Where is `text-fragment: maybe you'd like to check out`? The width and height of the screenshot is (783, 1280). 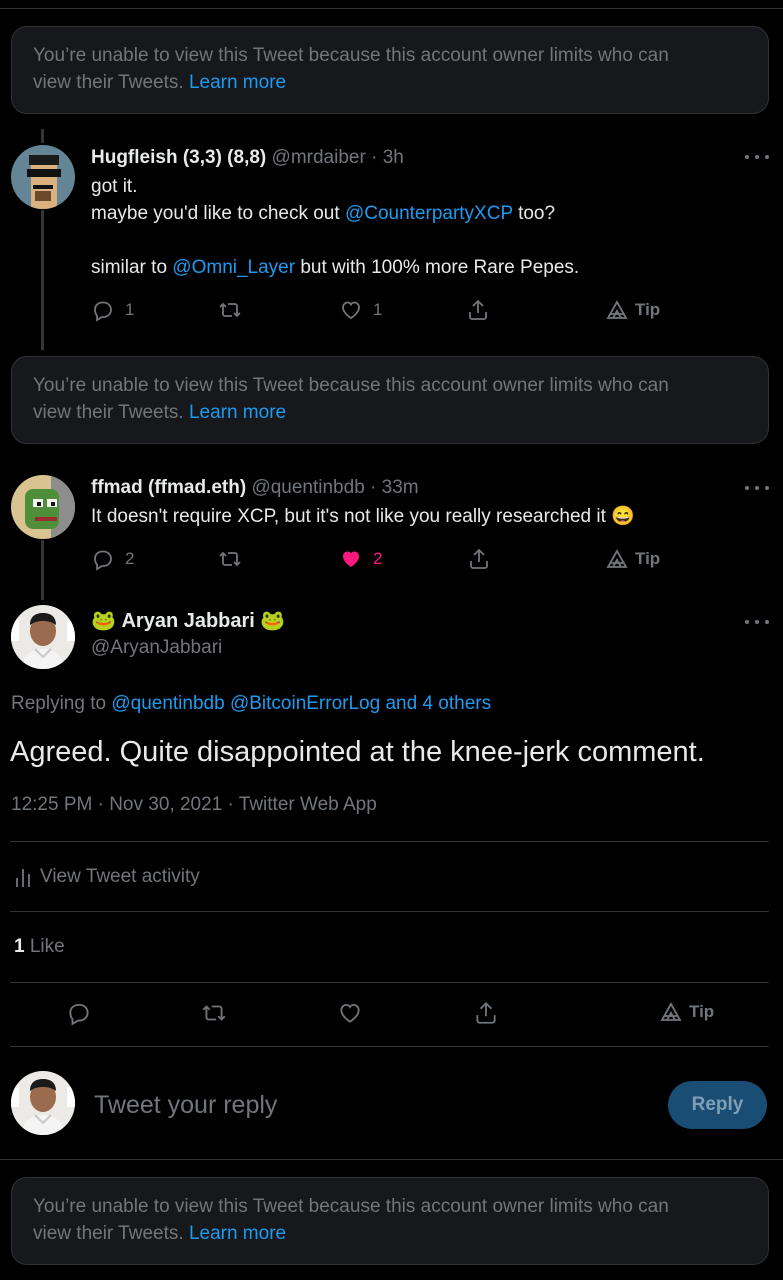
text-fragment: maybe you'd like to check out is located at coordinates (215, 213).